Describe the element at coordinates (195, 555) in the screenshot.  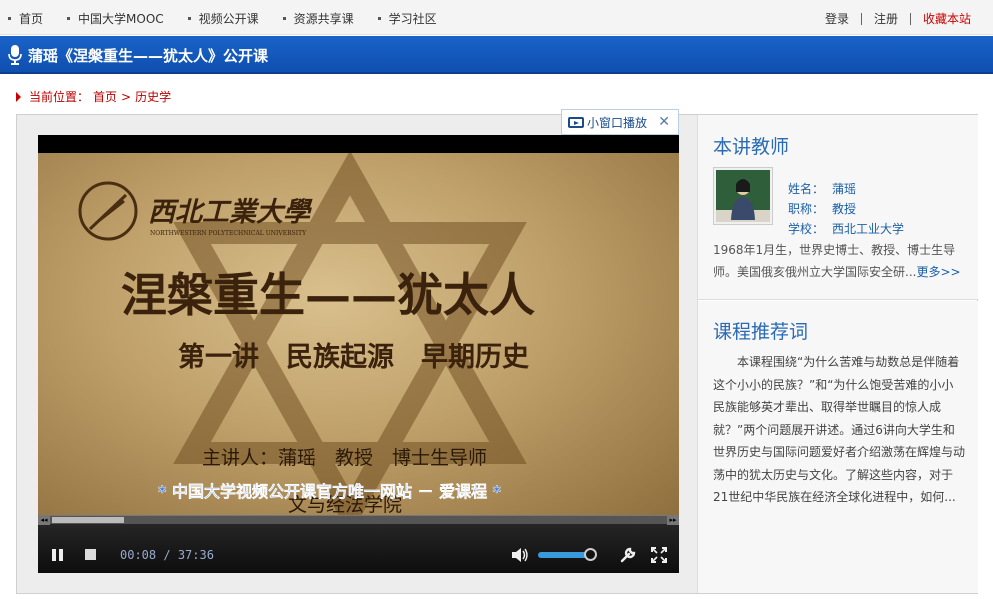
I see `time-total: 37:36` at that location.